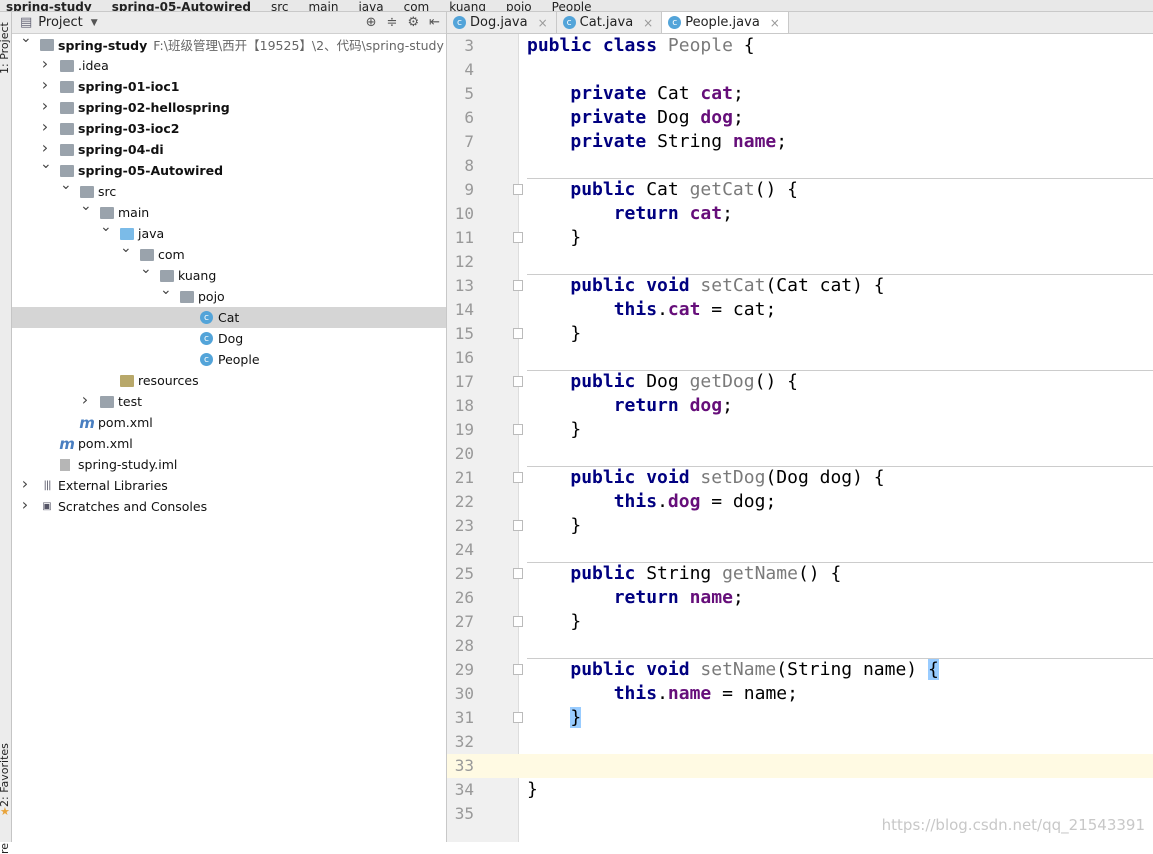  Describe the element at coordinates (229, 273) in the screenshot. I see `tree-item: ⌄ kuang` at that location.